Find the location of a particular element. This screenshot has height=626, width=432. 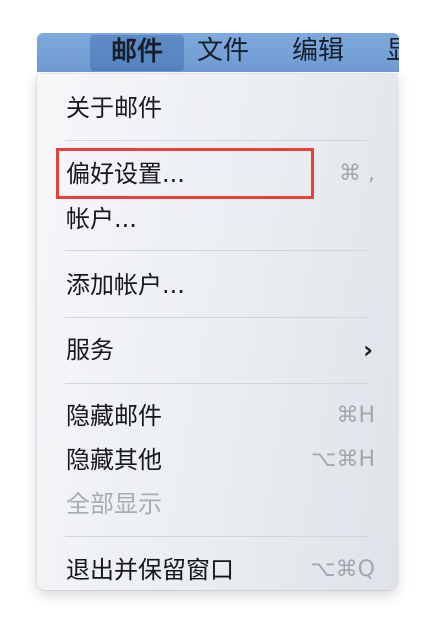

menu-item-label: 全部显示 is located at coordinates (114, 504).